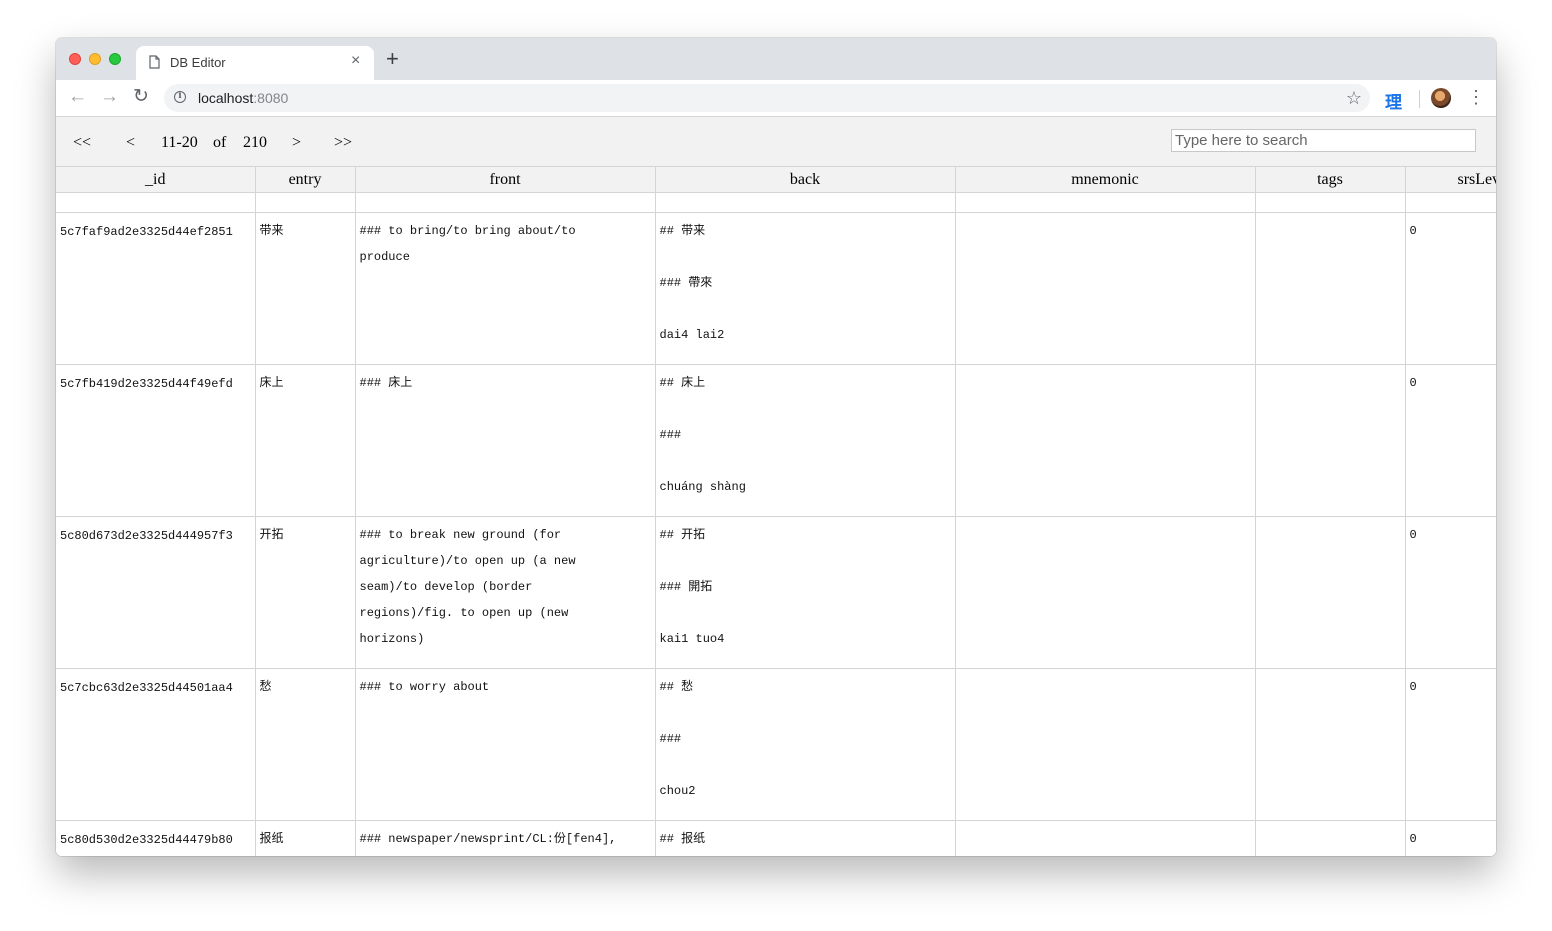 The height and width of the screenshot is (931, 1552). Describe the element at coordinates (1393, 100) in the screenshot. I see `extension-icon: 理` at that location.